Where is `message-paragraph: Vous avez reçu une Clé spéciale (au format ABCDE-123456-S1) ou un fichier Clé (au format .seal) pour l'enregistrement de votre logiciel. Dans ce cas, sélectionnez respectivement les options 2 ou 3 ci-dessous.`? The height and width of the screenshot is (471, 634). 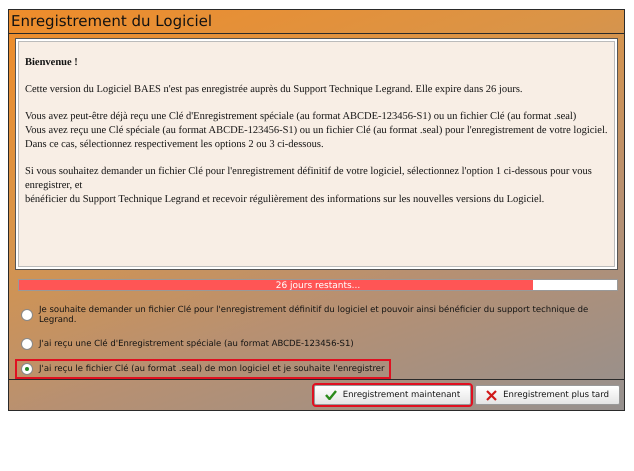 message-paragraph: Vous avez reçu une Clé spéciale (au format ABCDE-123456-S1) ou un fichier Clé (au format .seal) pour l'enregistrement de votre logiciel. Dans ce cas, sélectionnez respectivement les options 2 ou 3 ci-dessous. is located at coordinates (316, 138).